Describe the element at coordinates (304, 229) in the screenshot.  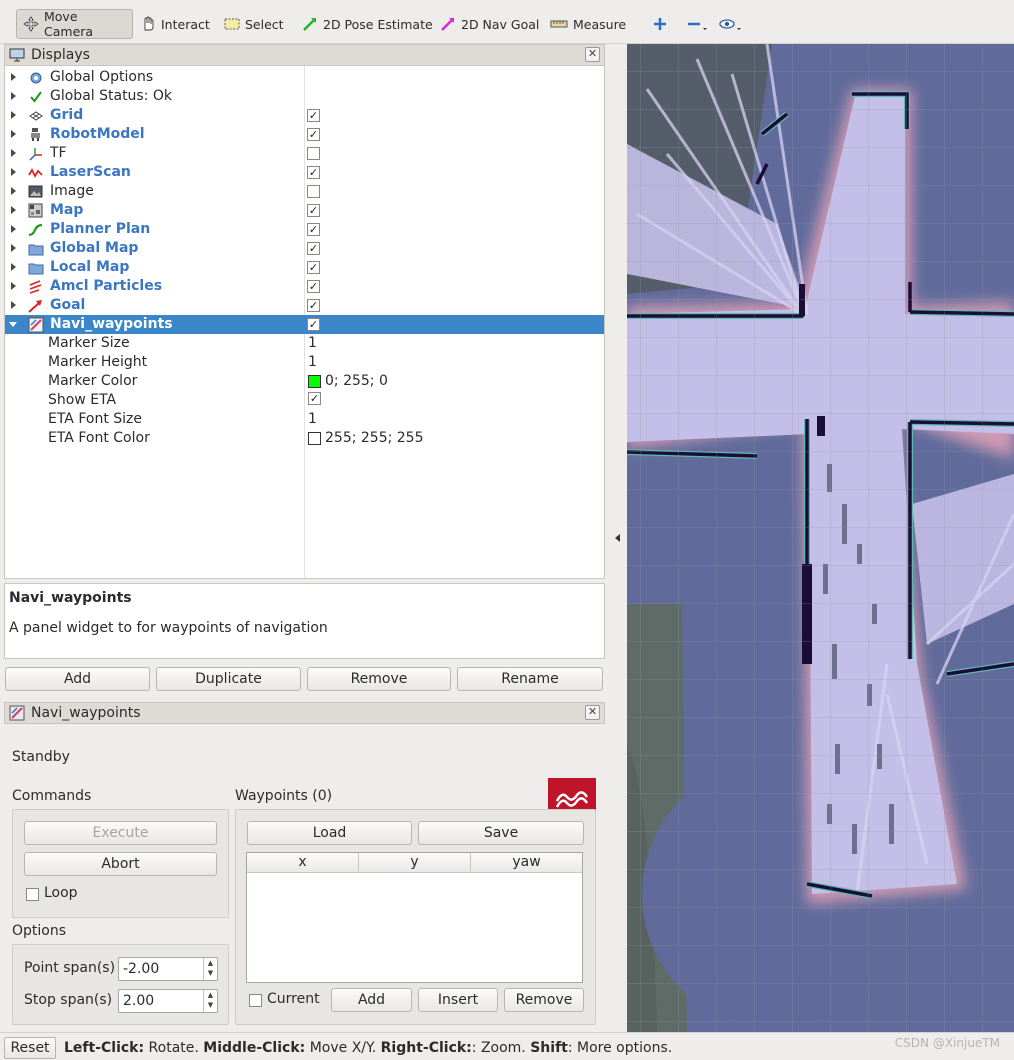
I see `display-row: Planner Plan ✓` at that location.